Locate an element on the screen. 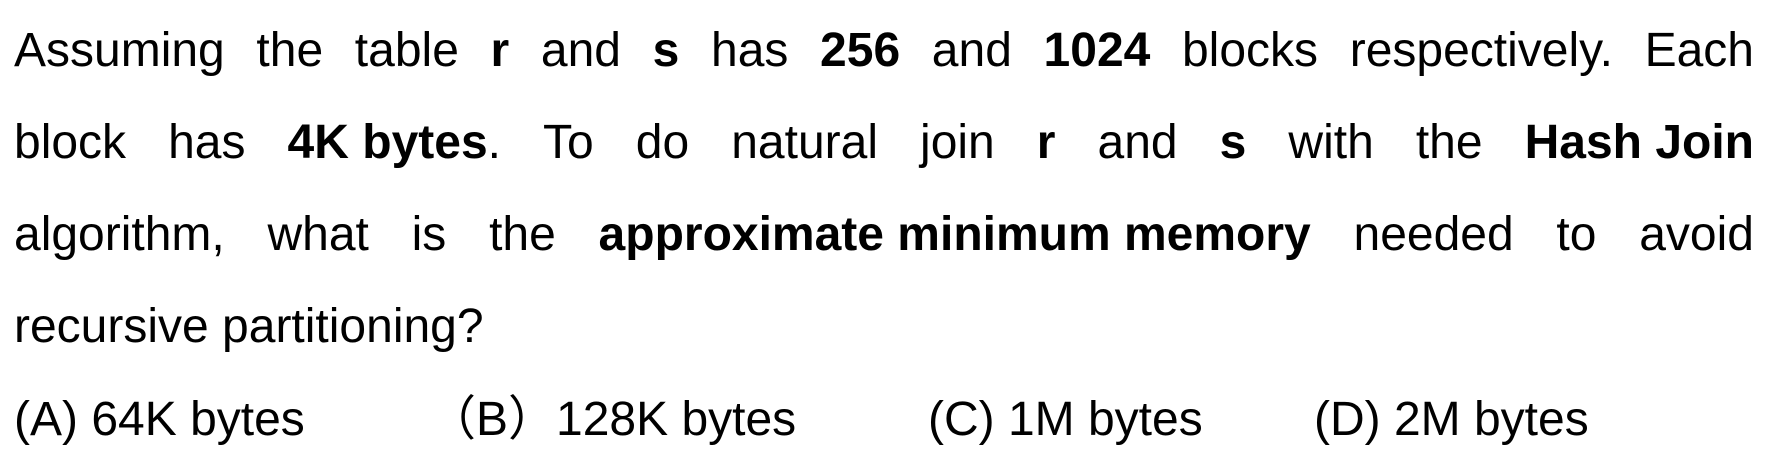 The width and height of the screenshot is (1767, 467). question-word: To is located at coordinates (568, 142).